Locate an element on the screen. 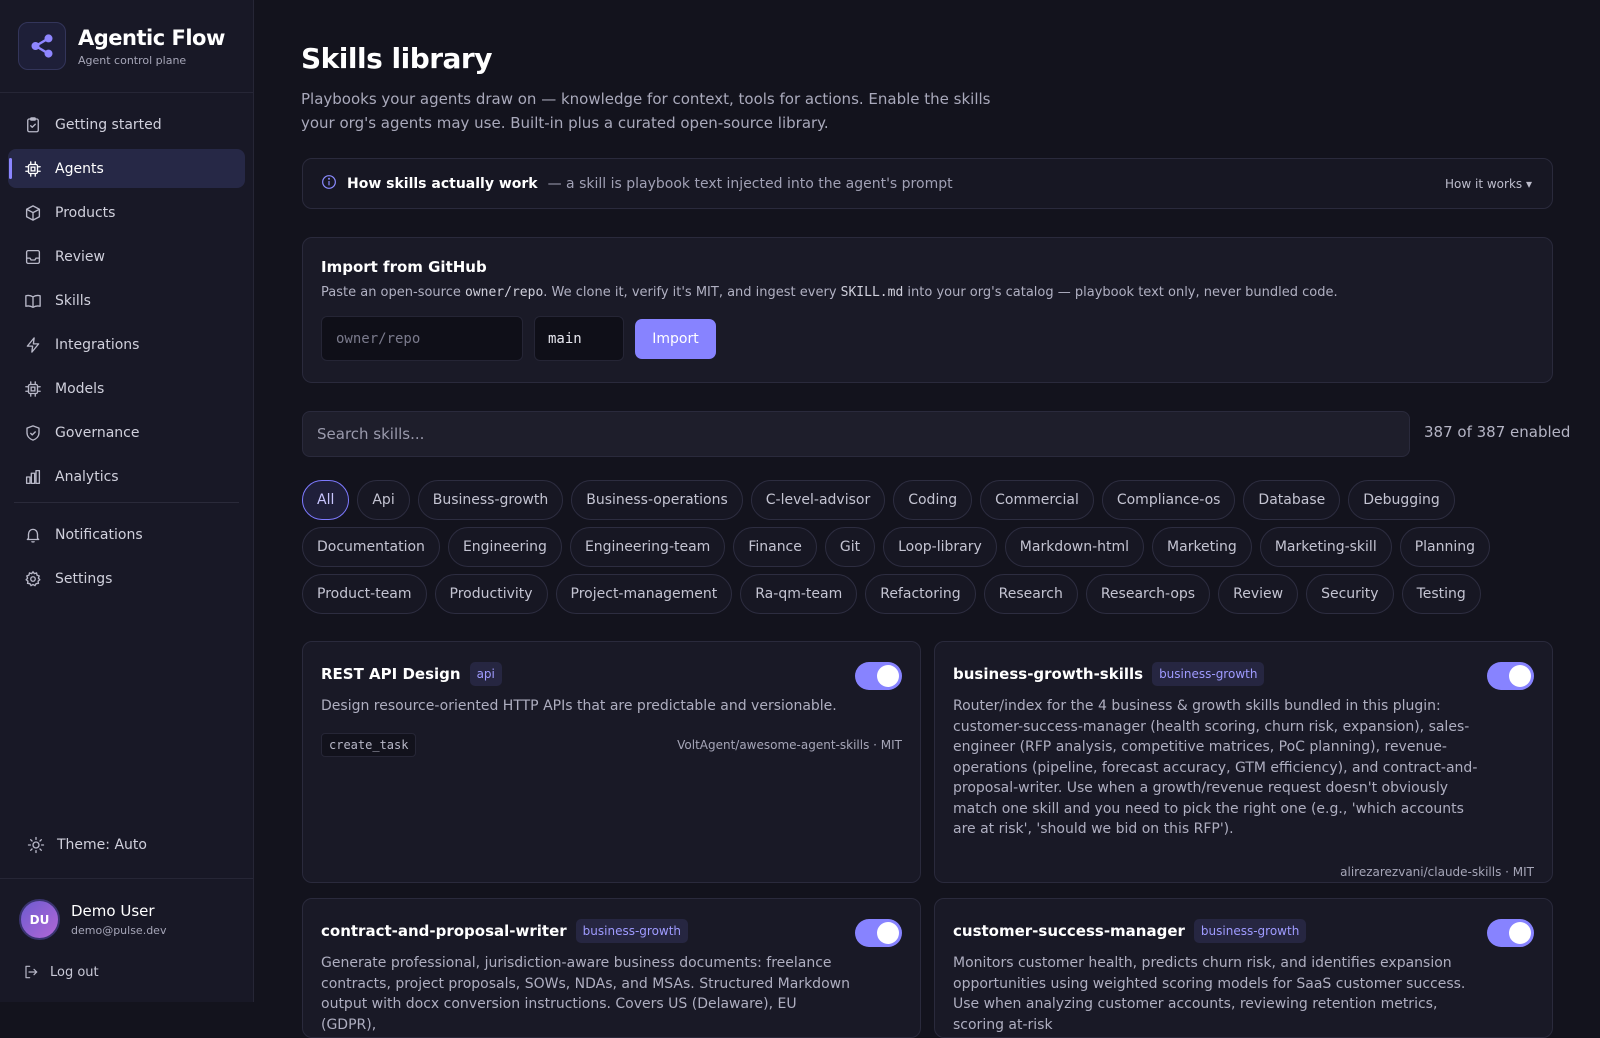 Image resolution: width=1600 pixels, height=1038 pixels. category-chip-loop-library: Loop-library is located at coordinates (940, 547).